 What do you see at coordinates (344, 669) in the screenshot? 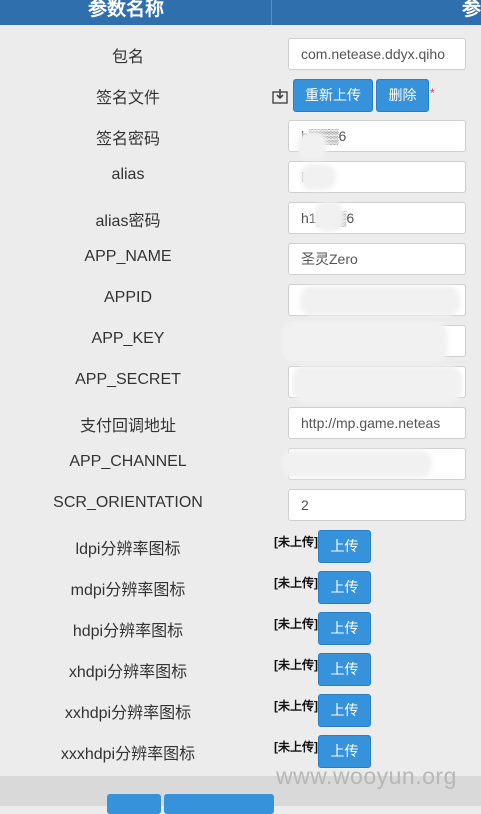
I see `upload-xhdpi-button: 上传` at bounding box center [344, 669].